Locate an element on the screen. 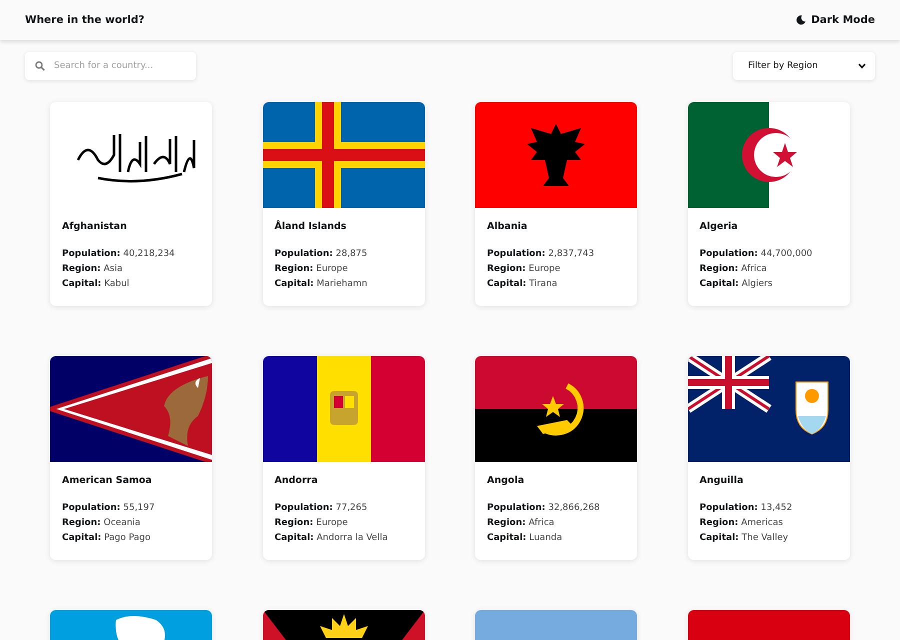  country-detail: Region: Americas is located at coordinates (742, 523).